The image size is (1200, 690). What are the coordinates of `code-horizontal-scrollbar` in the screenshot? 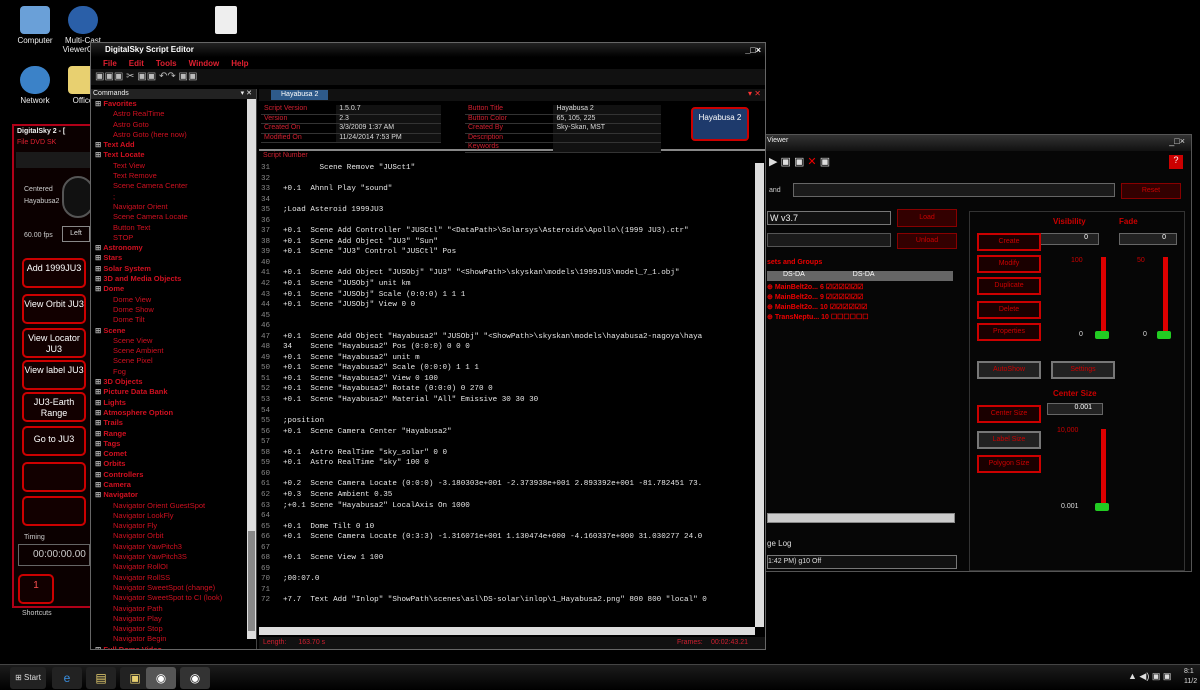 It's located at (507, 631).